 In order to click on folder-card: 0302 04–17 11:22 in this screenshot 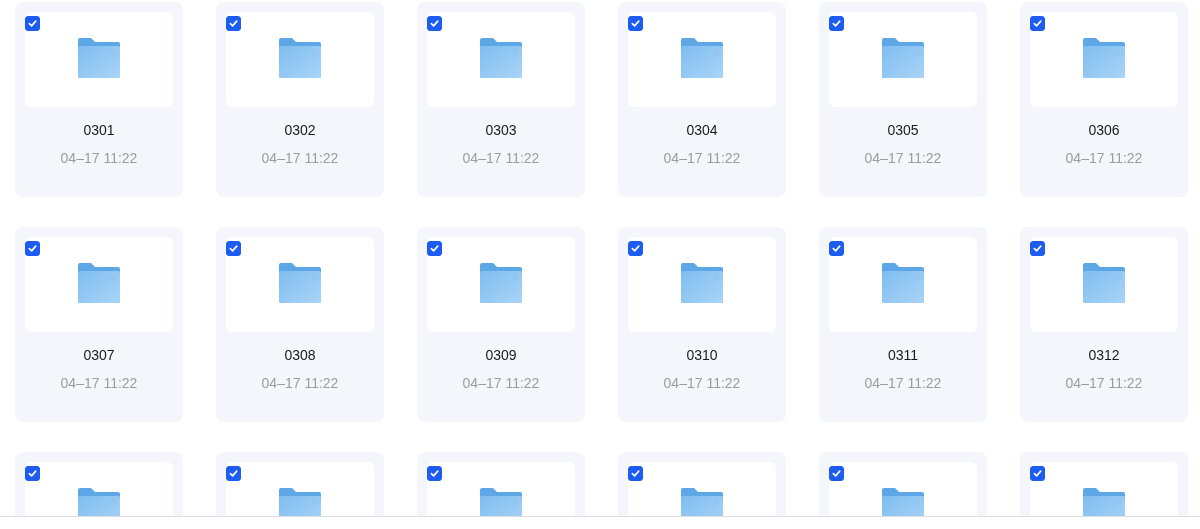, I will do `click(300, 99)`.